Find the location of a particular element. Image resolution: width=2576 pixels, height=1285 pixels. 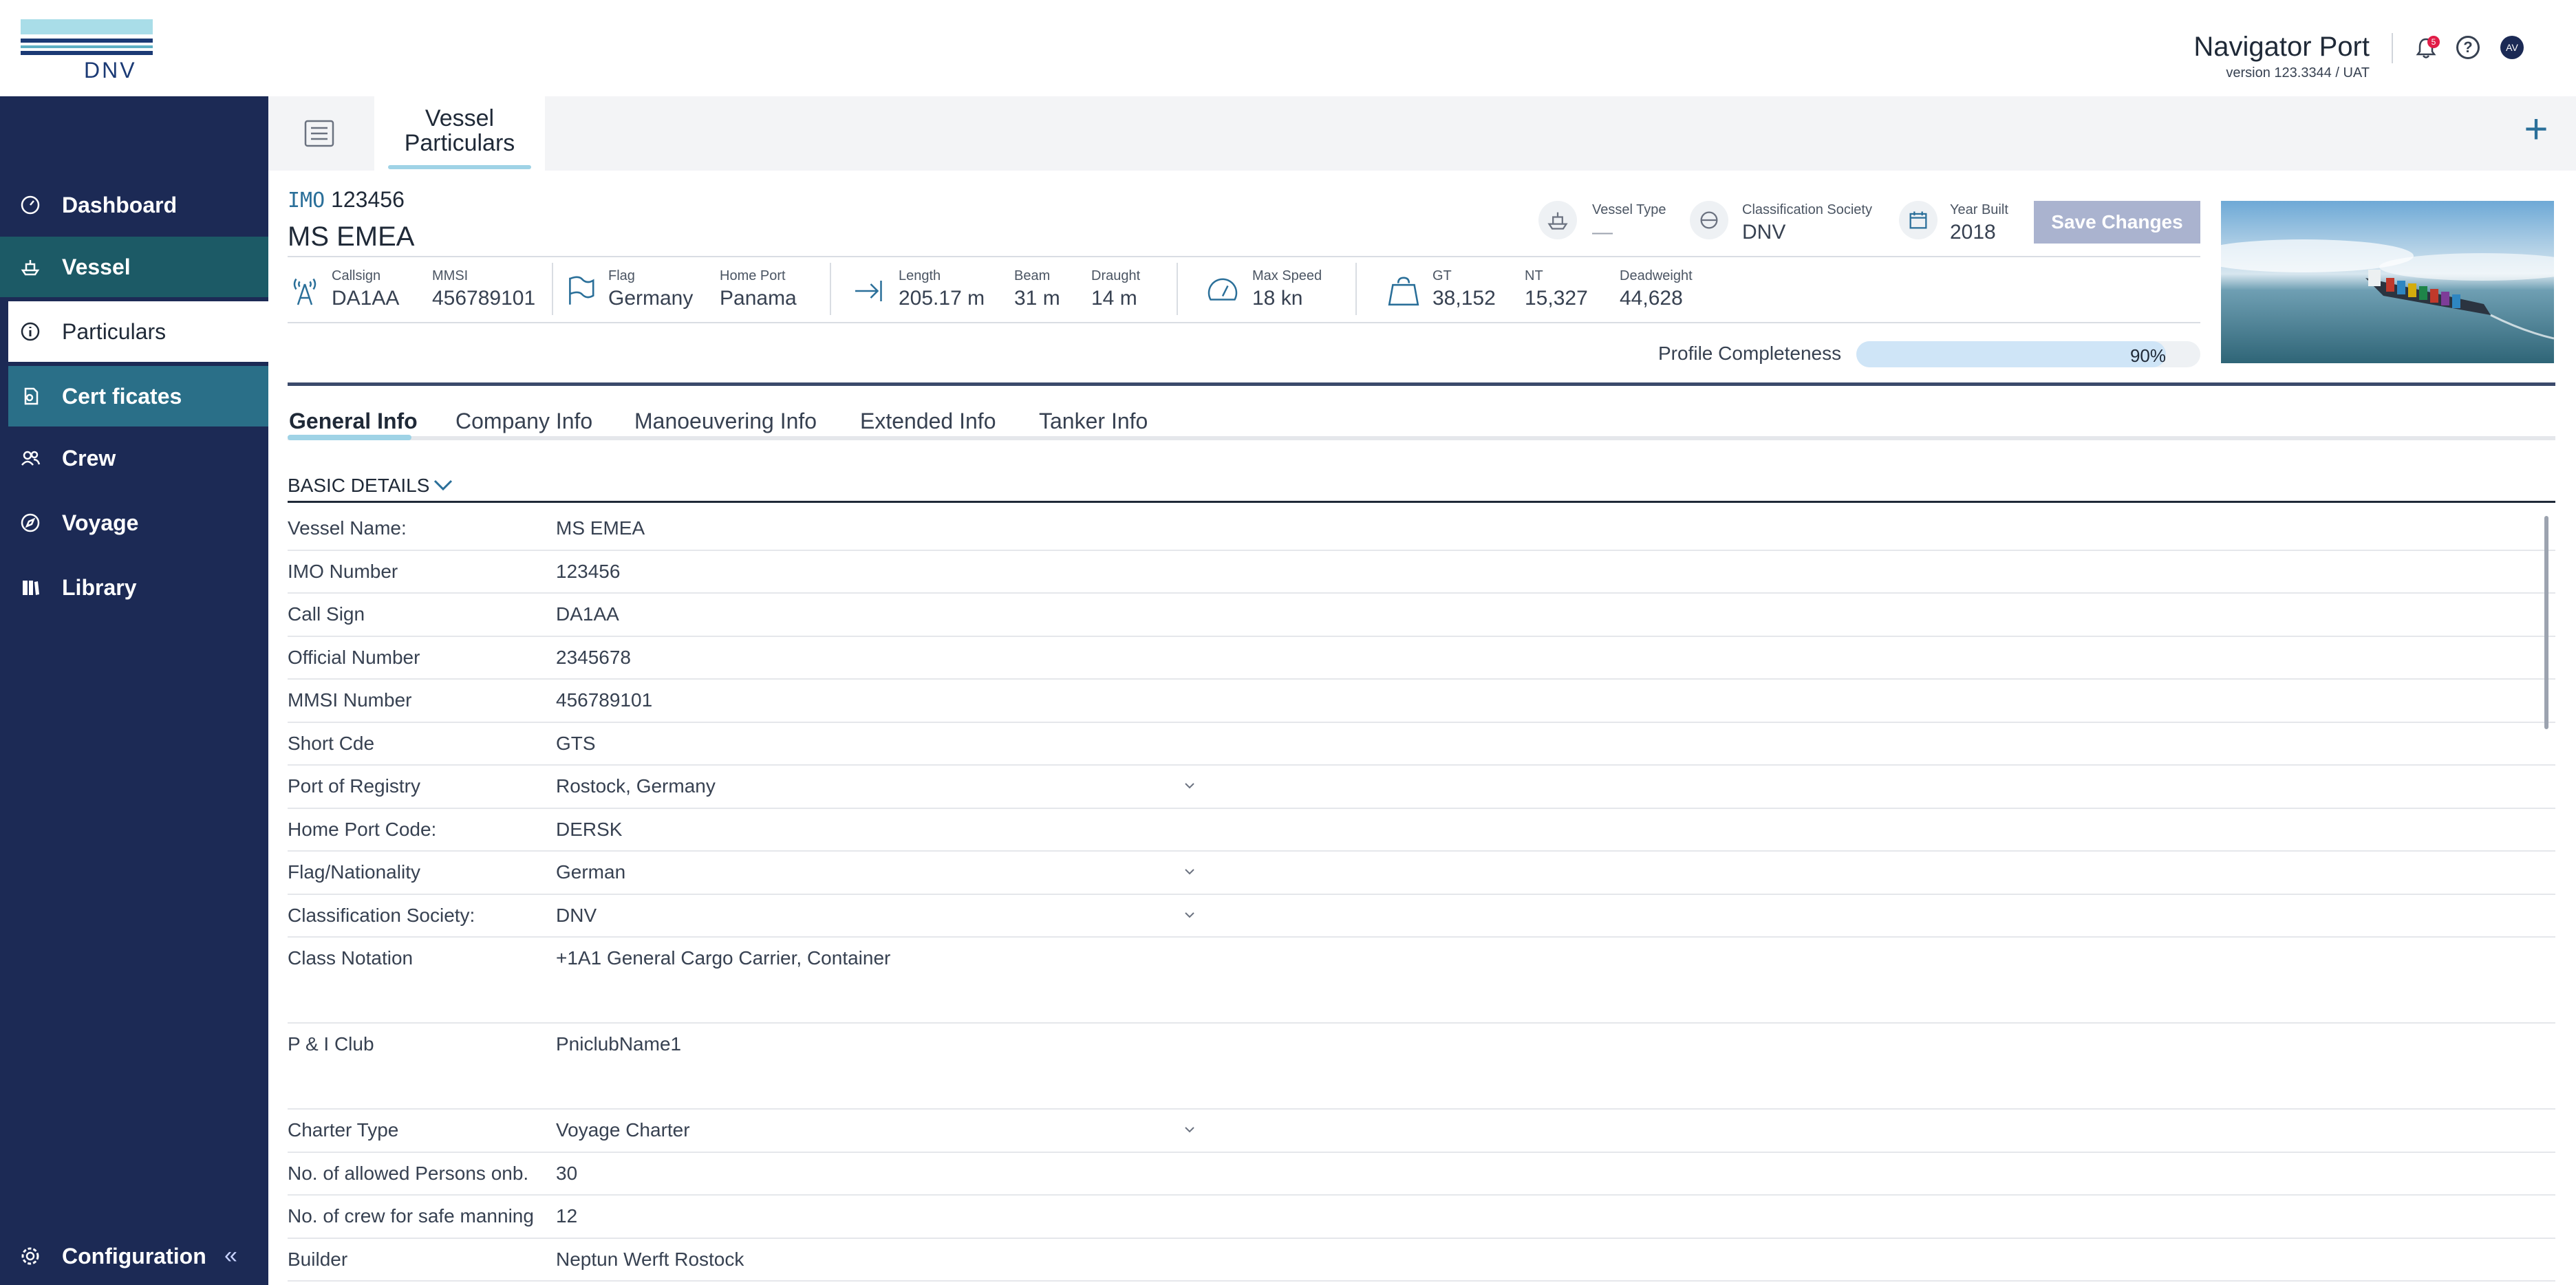

field-label: Vessel Name: is located at coordinates (348, 528).